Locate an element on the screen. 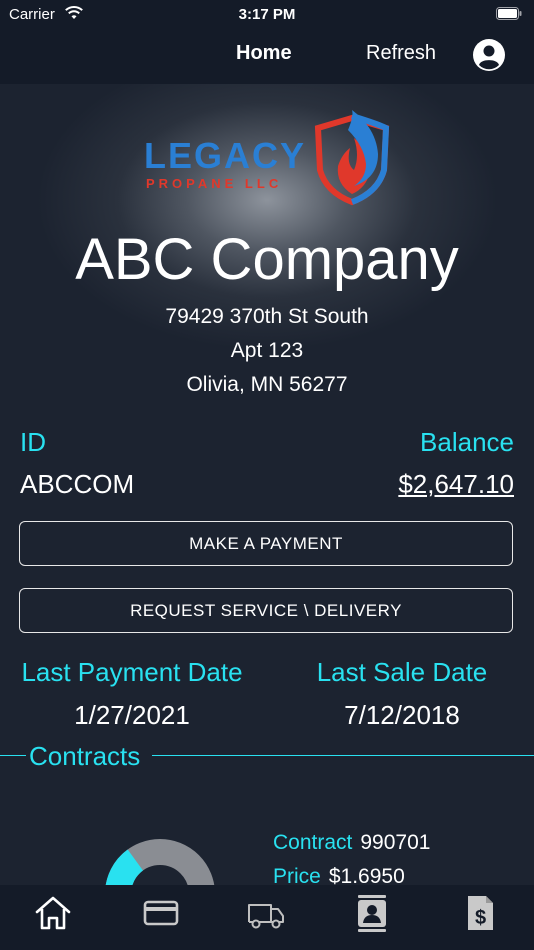 Image resolution: width=534 pixels, height=950 pixels. truck-icon is located at coordinates (266, 916).